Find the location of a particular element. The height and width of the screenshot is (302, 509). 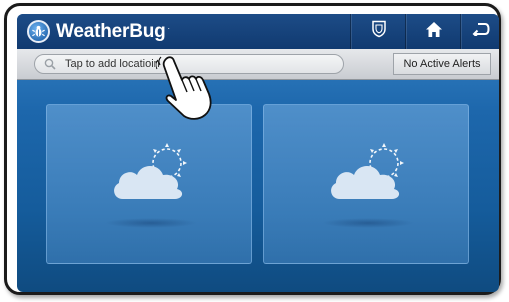

back-arrow-icon is located at coordinates (481, 31).